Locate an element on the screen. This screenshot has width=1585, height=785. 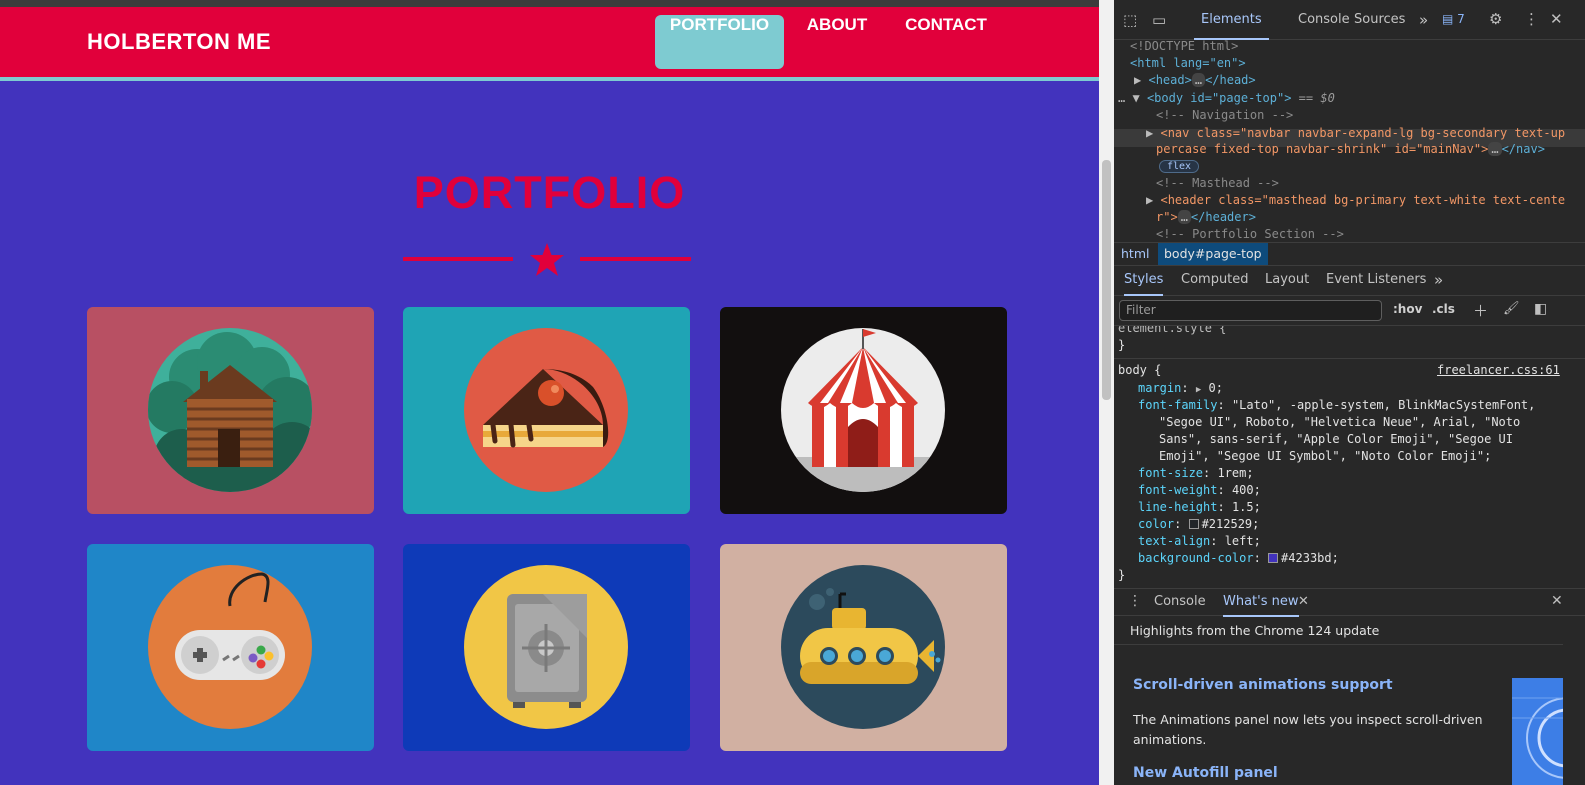
drawer-tabbar: ⋮ Console What's new ✕ ✕ is located at coordinates (1349, 602).